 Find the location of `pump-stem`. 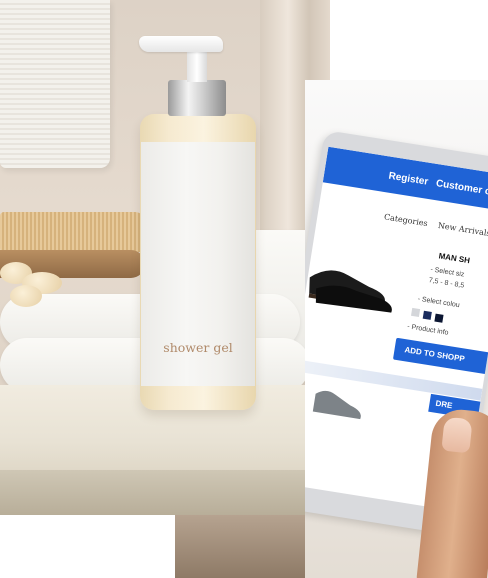

pump-stem is located at coordinates (197, 65).